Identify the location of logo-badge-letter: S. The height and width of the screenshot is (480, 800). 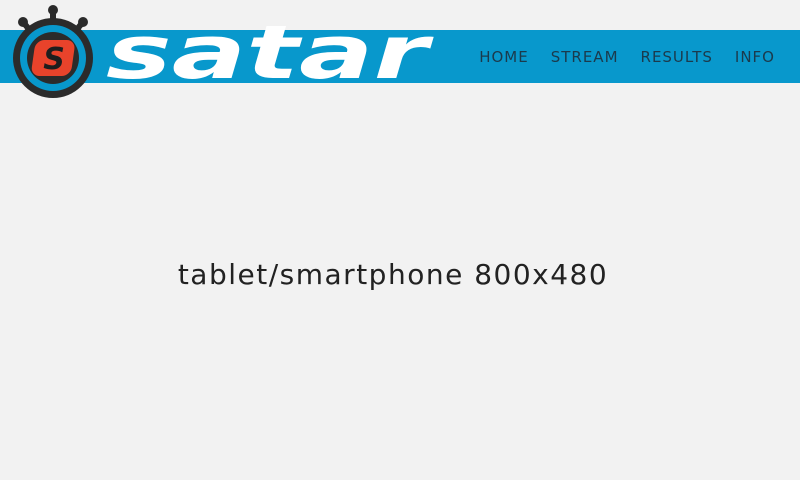
(54, 59).